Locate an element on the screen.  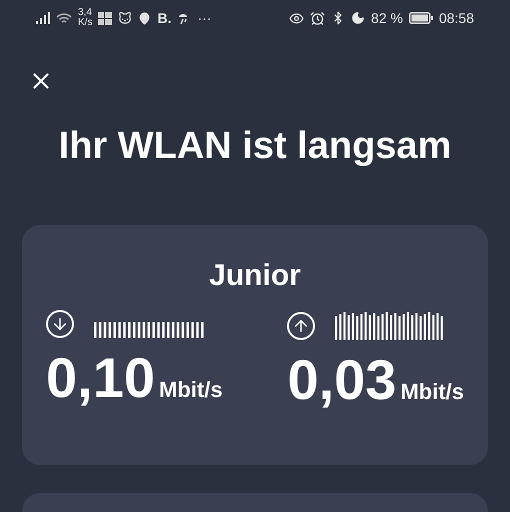
eye-icon is located at coordinates (296, 18).